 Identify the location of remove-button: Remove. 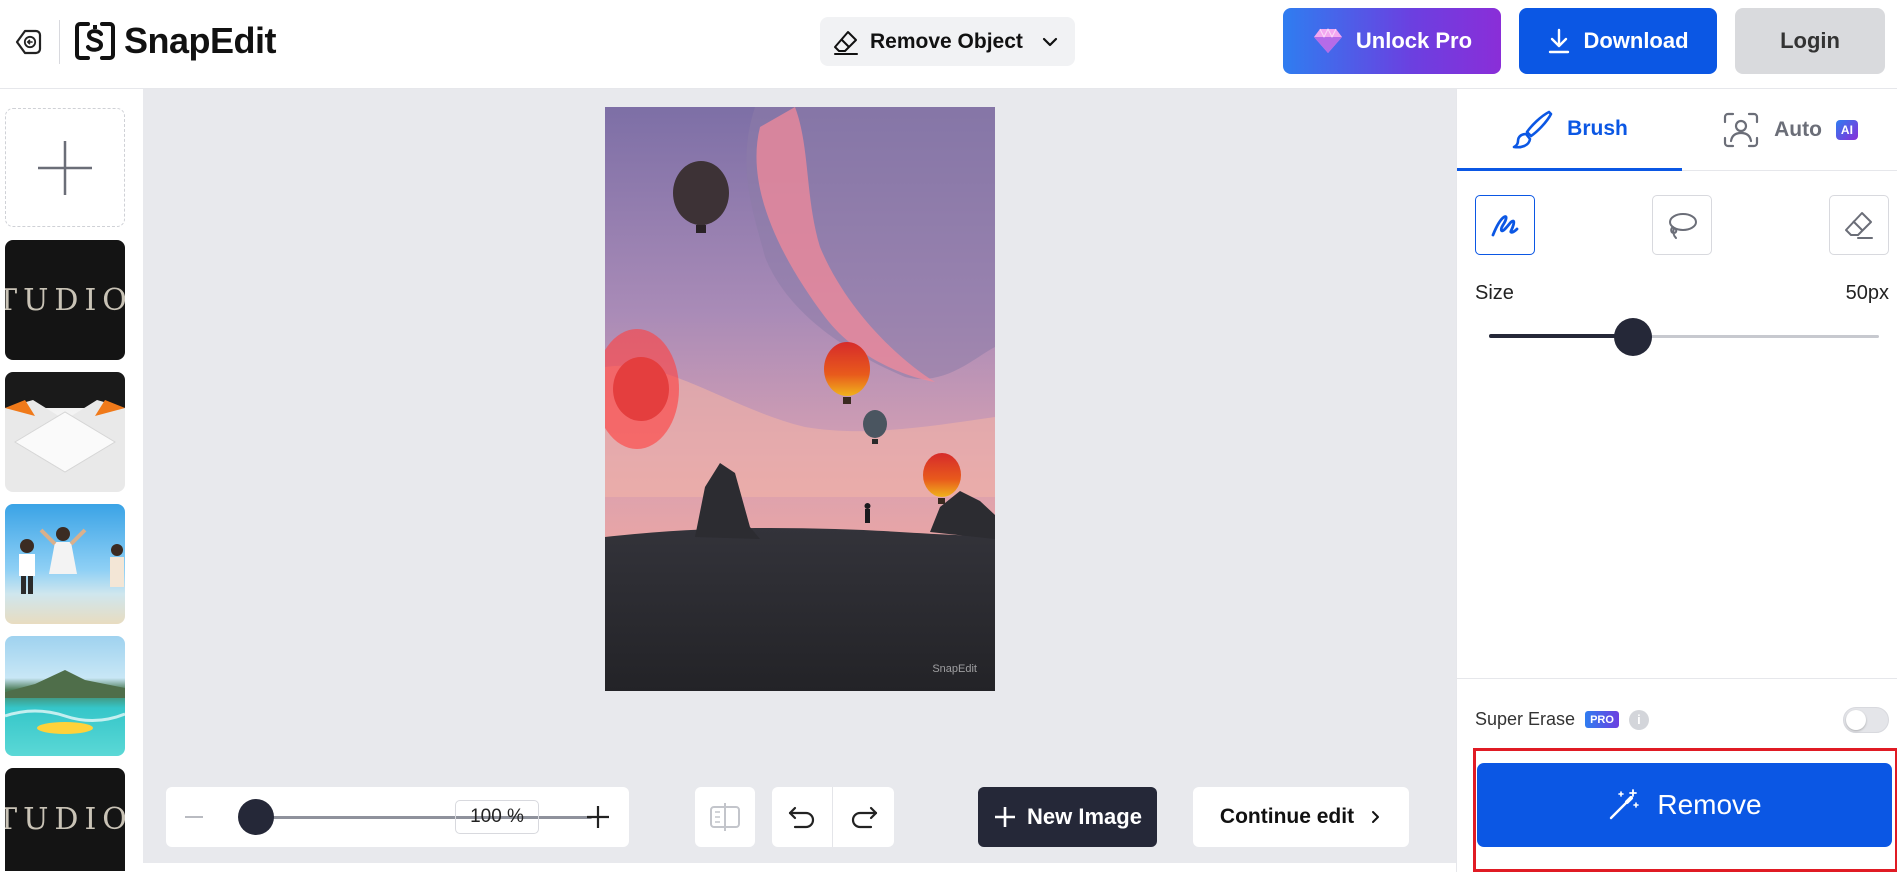
(1684, 805).